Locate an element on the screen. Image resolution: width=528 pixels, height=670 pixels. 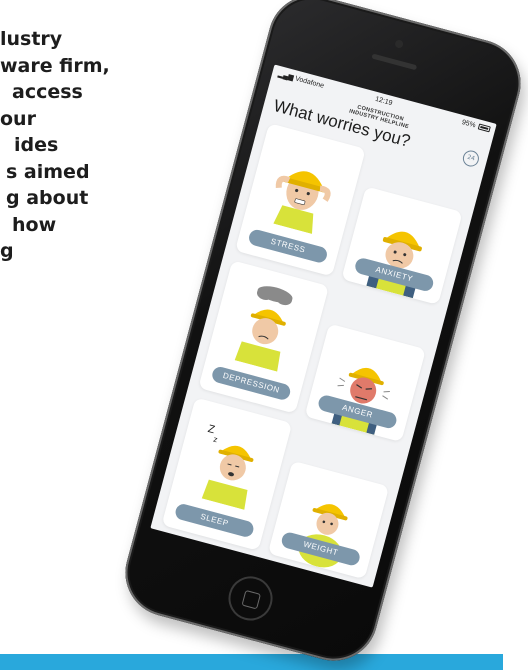
worry-card-stress: STRESS is located at coordinates (300, 200).